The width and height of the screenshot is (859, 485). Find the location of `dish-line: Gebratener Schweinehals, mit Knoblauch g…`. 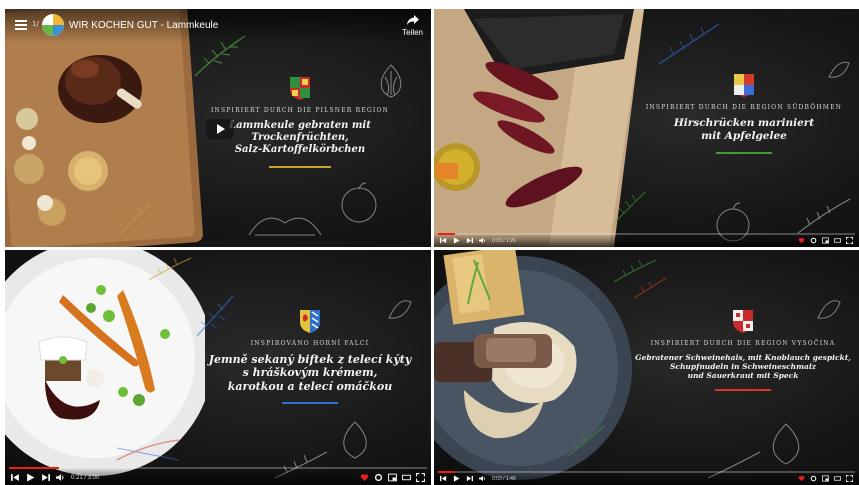

dish-line: Gebratener Schweinehals, mit Knoblauch g… is located at coordinates (743, 357).